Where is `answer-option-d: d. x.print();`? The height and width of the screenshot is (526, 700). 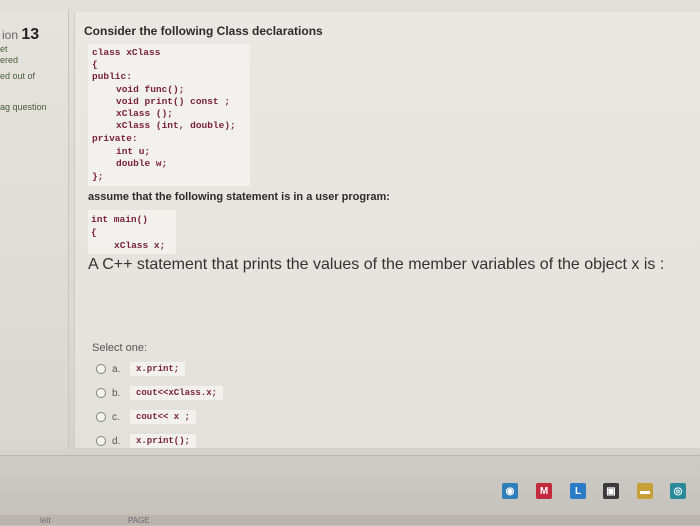
answer-option-d: d. x.print(); is located at coordinates (146, 441).